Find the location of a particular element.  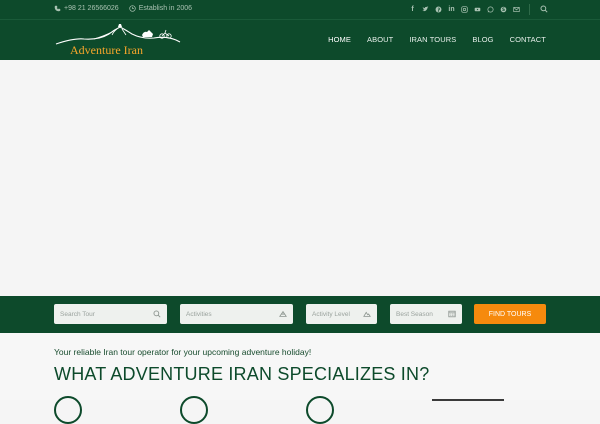

nav-item-contact: CONTACT is located at coordinates (528, 39).